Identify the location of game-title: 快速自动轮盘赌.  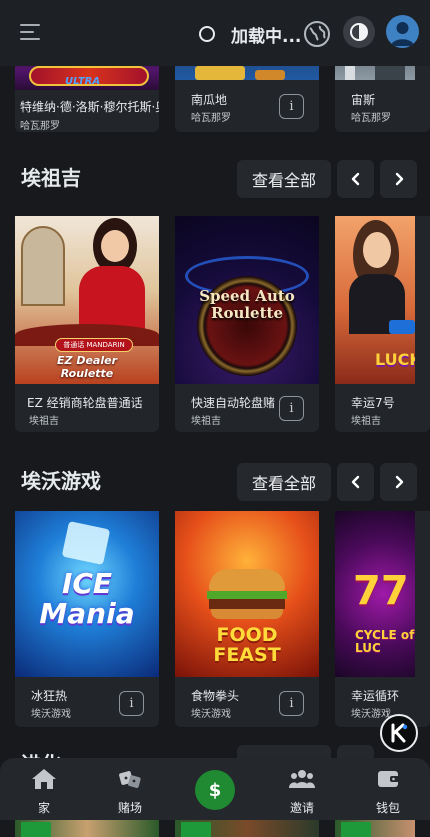
(233, 403).